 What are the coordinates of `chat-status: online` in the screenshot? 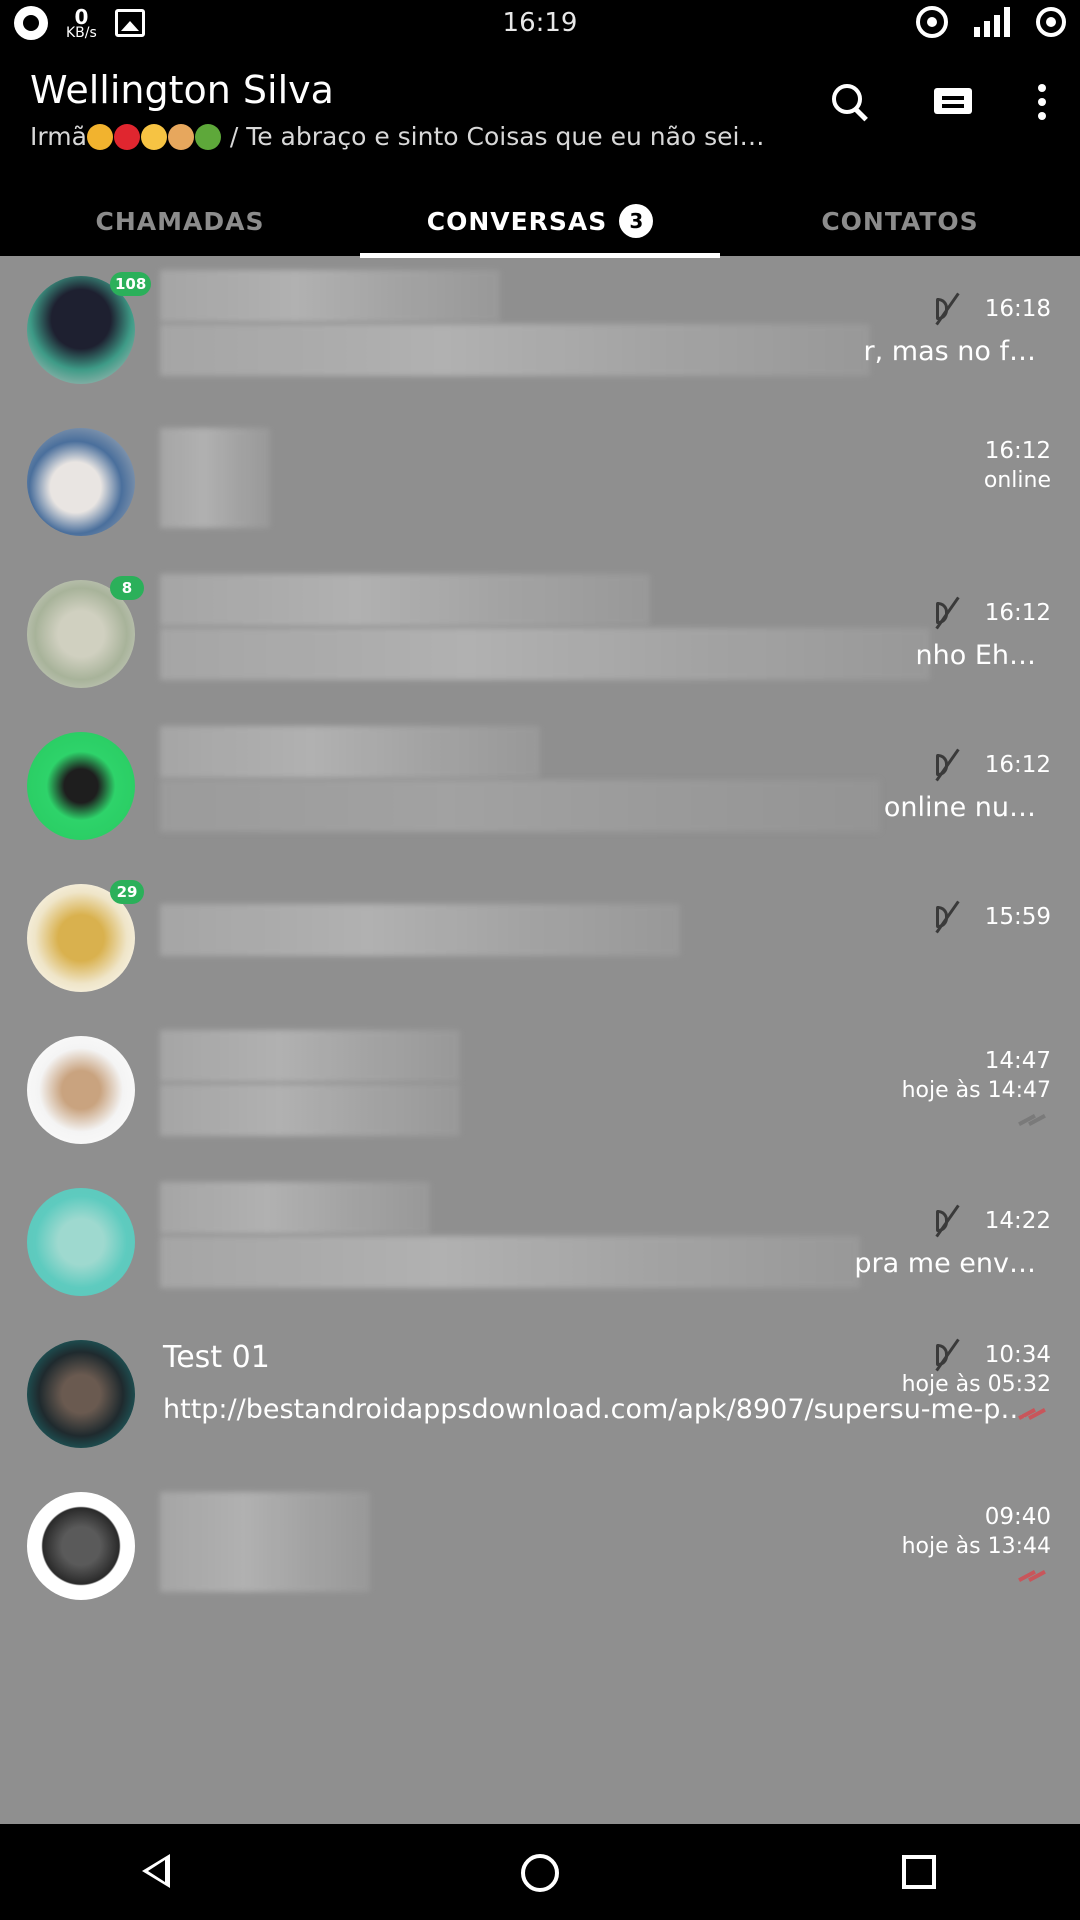 It's located at (1017, 480).